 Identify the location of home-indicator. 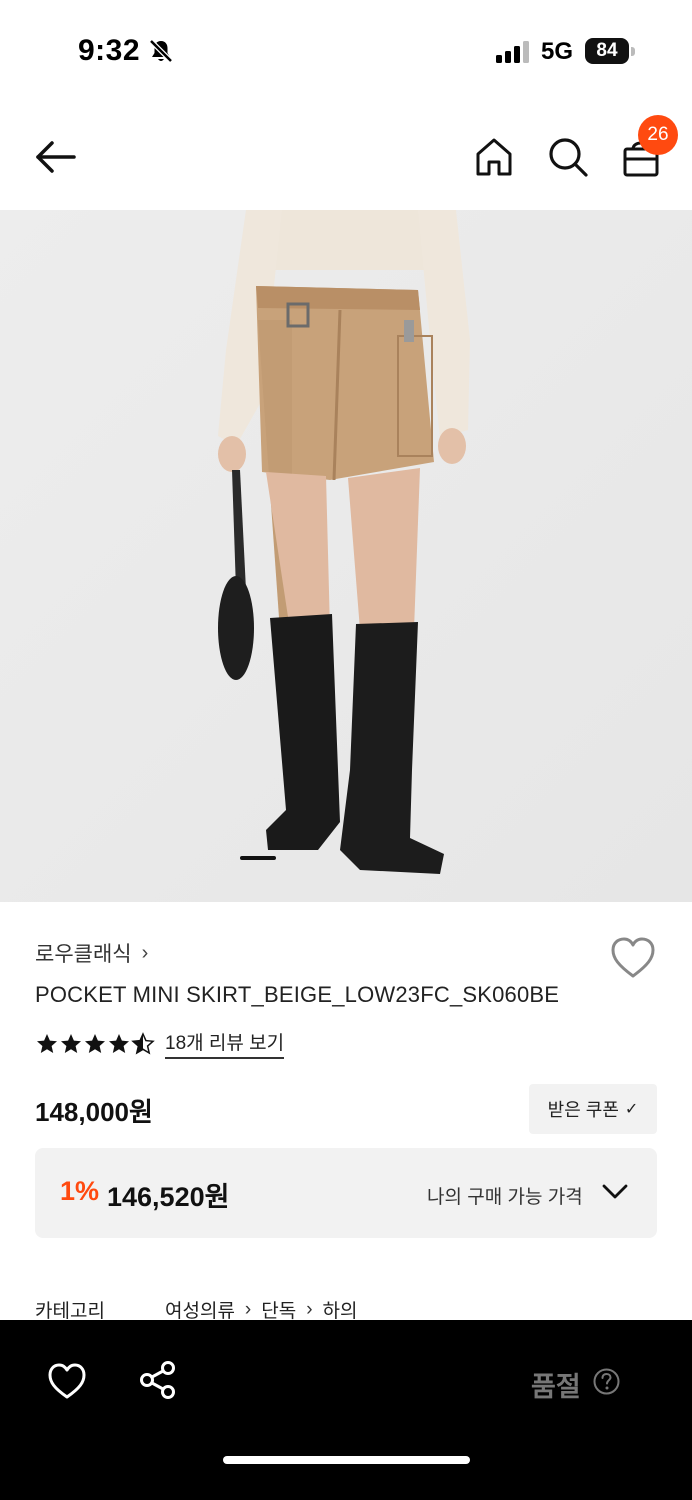
(346, 1460).